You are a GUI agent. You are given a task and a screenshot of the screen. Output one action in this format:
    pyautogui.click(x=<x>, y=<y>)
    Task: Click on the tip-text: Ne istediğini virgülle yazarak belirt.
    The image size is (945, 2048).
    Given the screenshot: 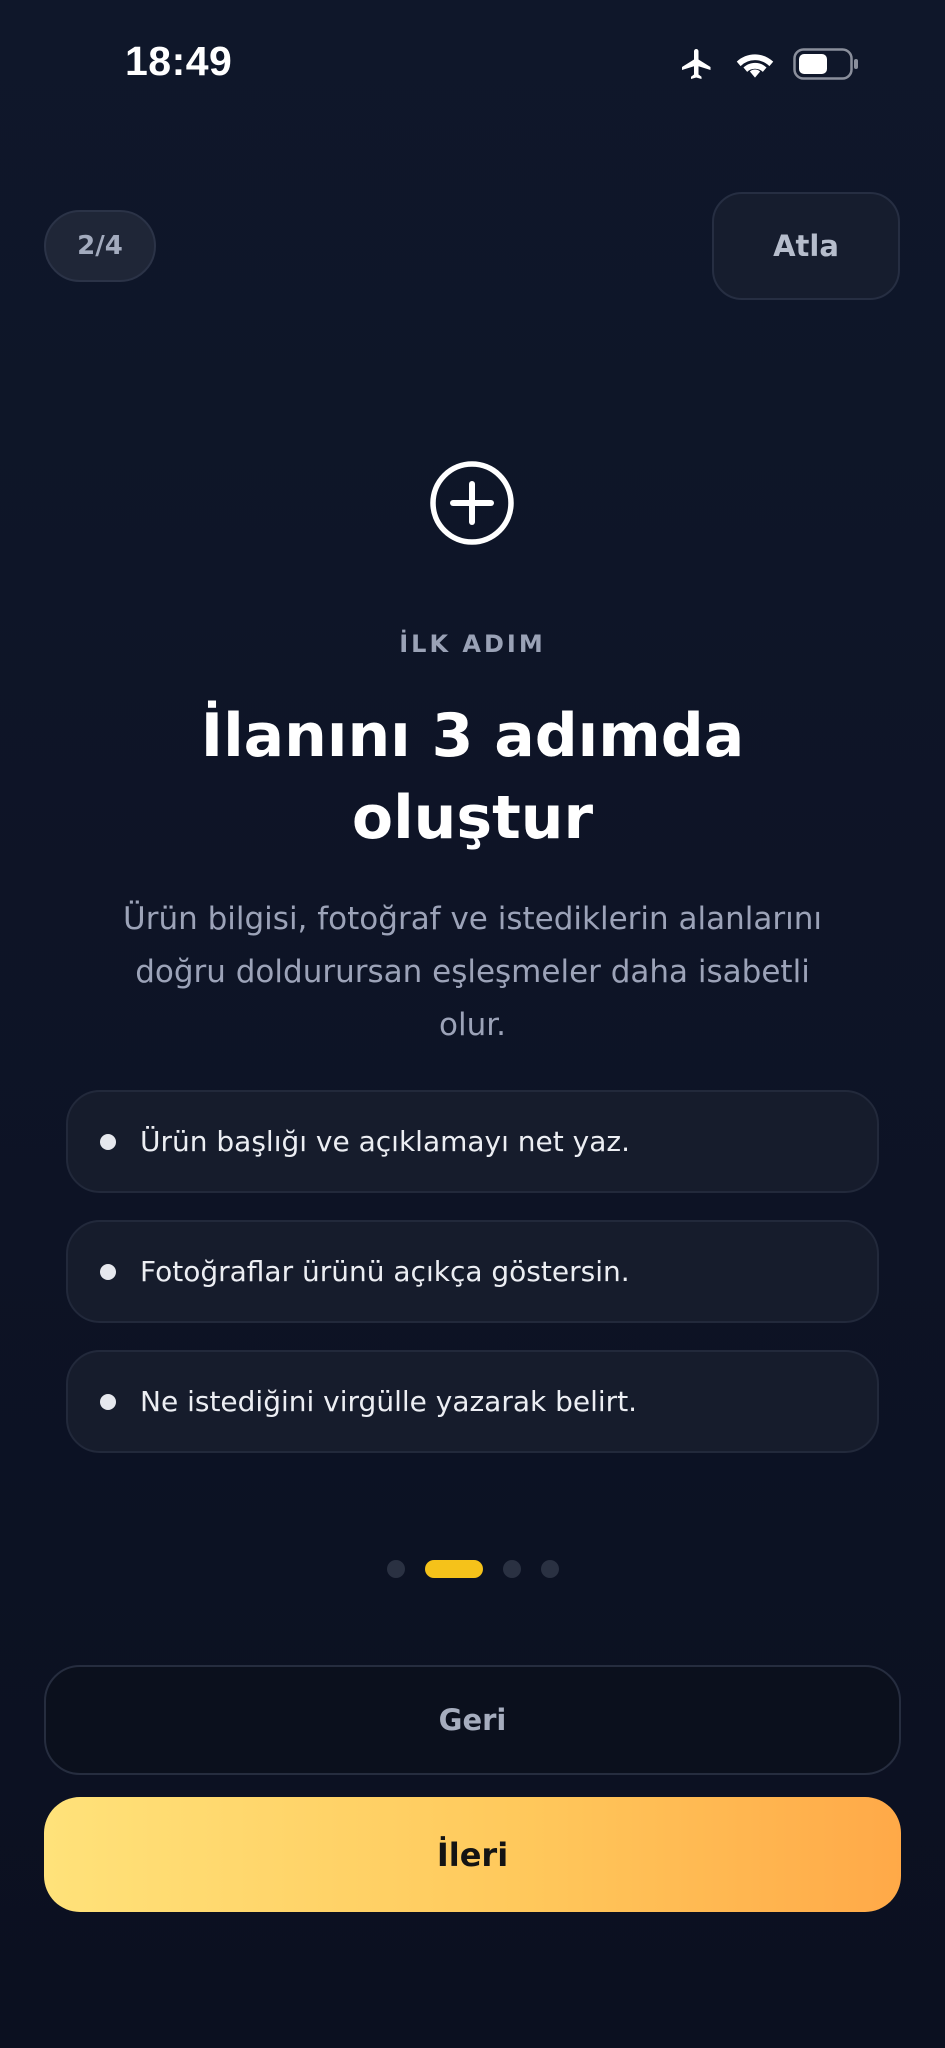 What is the action you would take?
    pyautogui.click(x=389, y=1401)
    